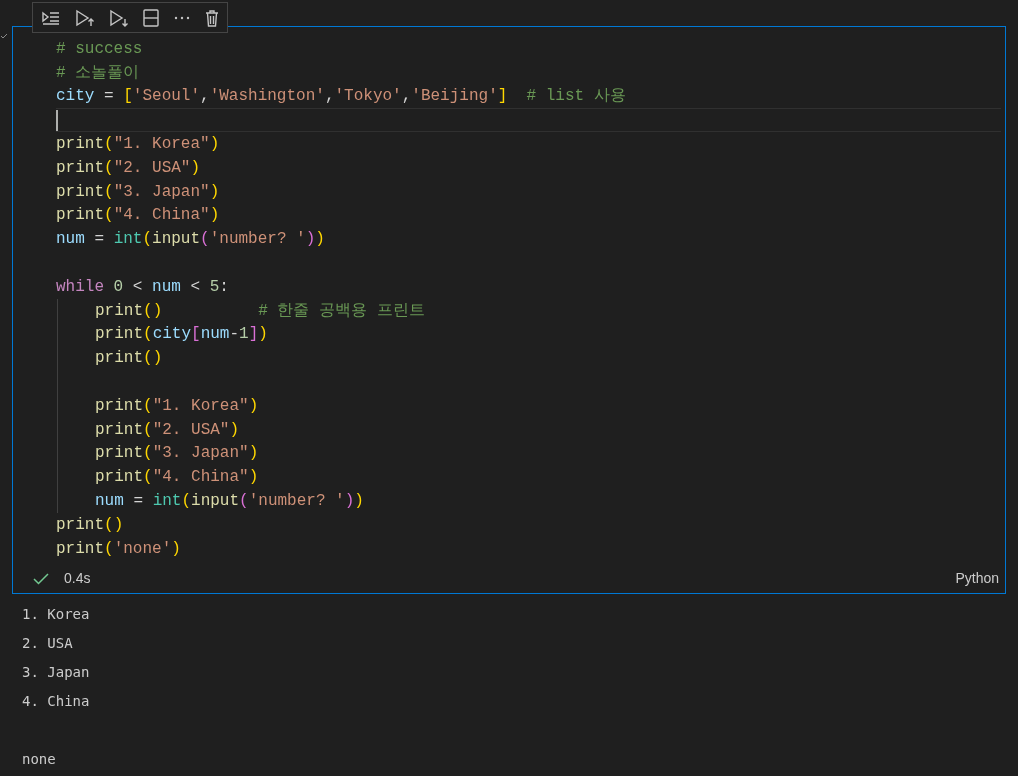  I want to click on trash-icon, so click(212, 17).